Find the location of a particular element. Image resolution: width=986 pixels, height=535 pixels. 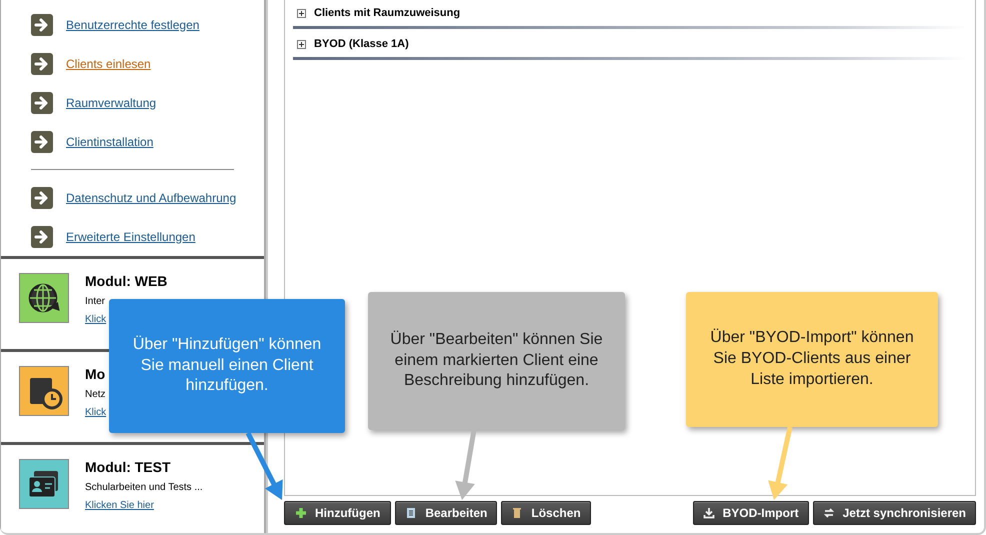

nav-link: Clients einlesen is located at coordinates (108, 63).